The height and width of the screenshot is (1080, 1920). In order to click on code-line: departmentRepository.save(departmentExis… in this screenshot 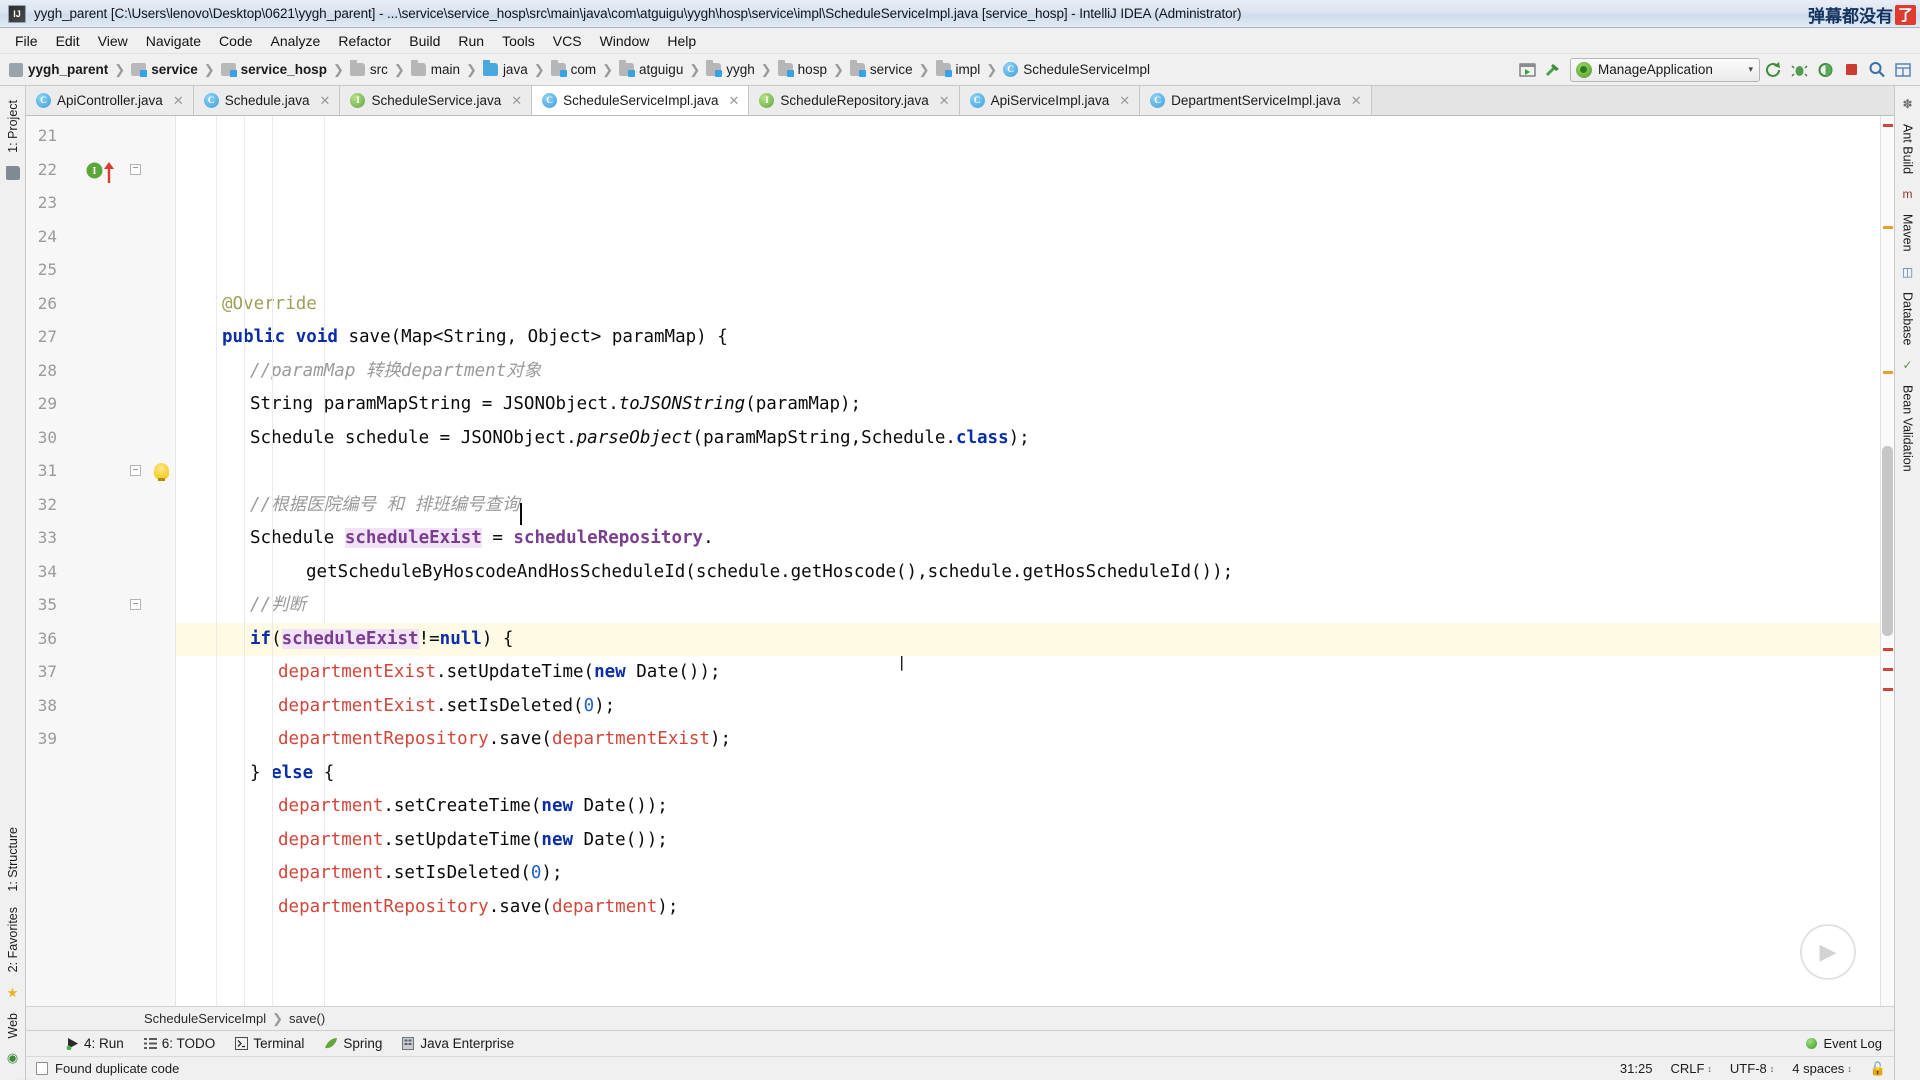, I will do `click(1028, 740)`.